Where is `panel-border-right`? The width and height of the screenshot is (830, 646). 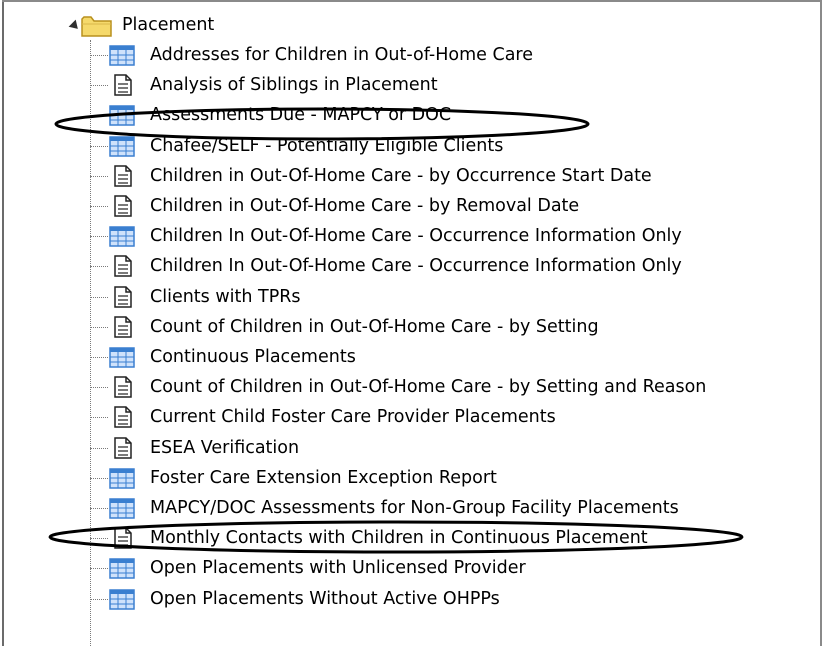 panel-border-right is located at coordinates (821, 323).